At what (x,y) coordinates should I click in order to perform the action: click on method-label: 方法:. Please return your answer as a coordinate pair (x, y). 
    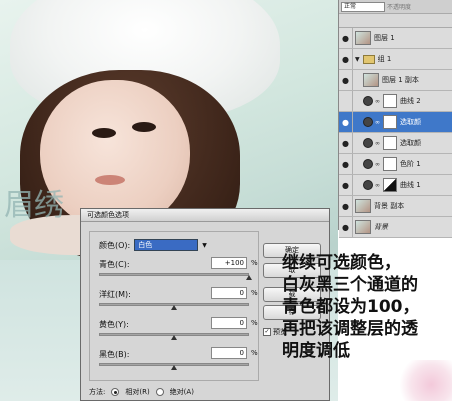
    Looking at the image, I should click on (97, 392).